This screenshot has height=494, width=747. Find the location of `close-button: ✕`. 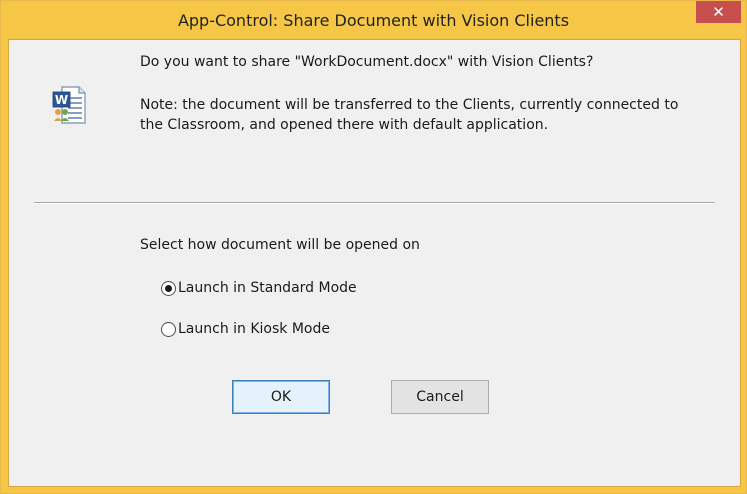

close-button: ✕ is located at coordinates (718, 12).